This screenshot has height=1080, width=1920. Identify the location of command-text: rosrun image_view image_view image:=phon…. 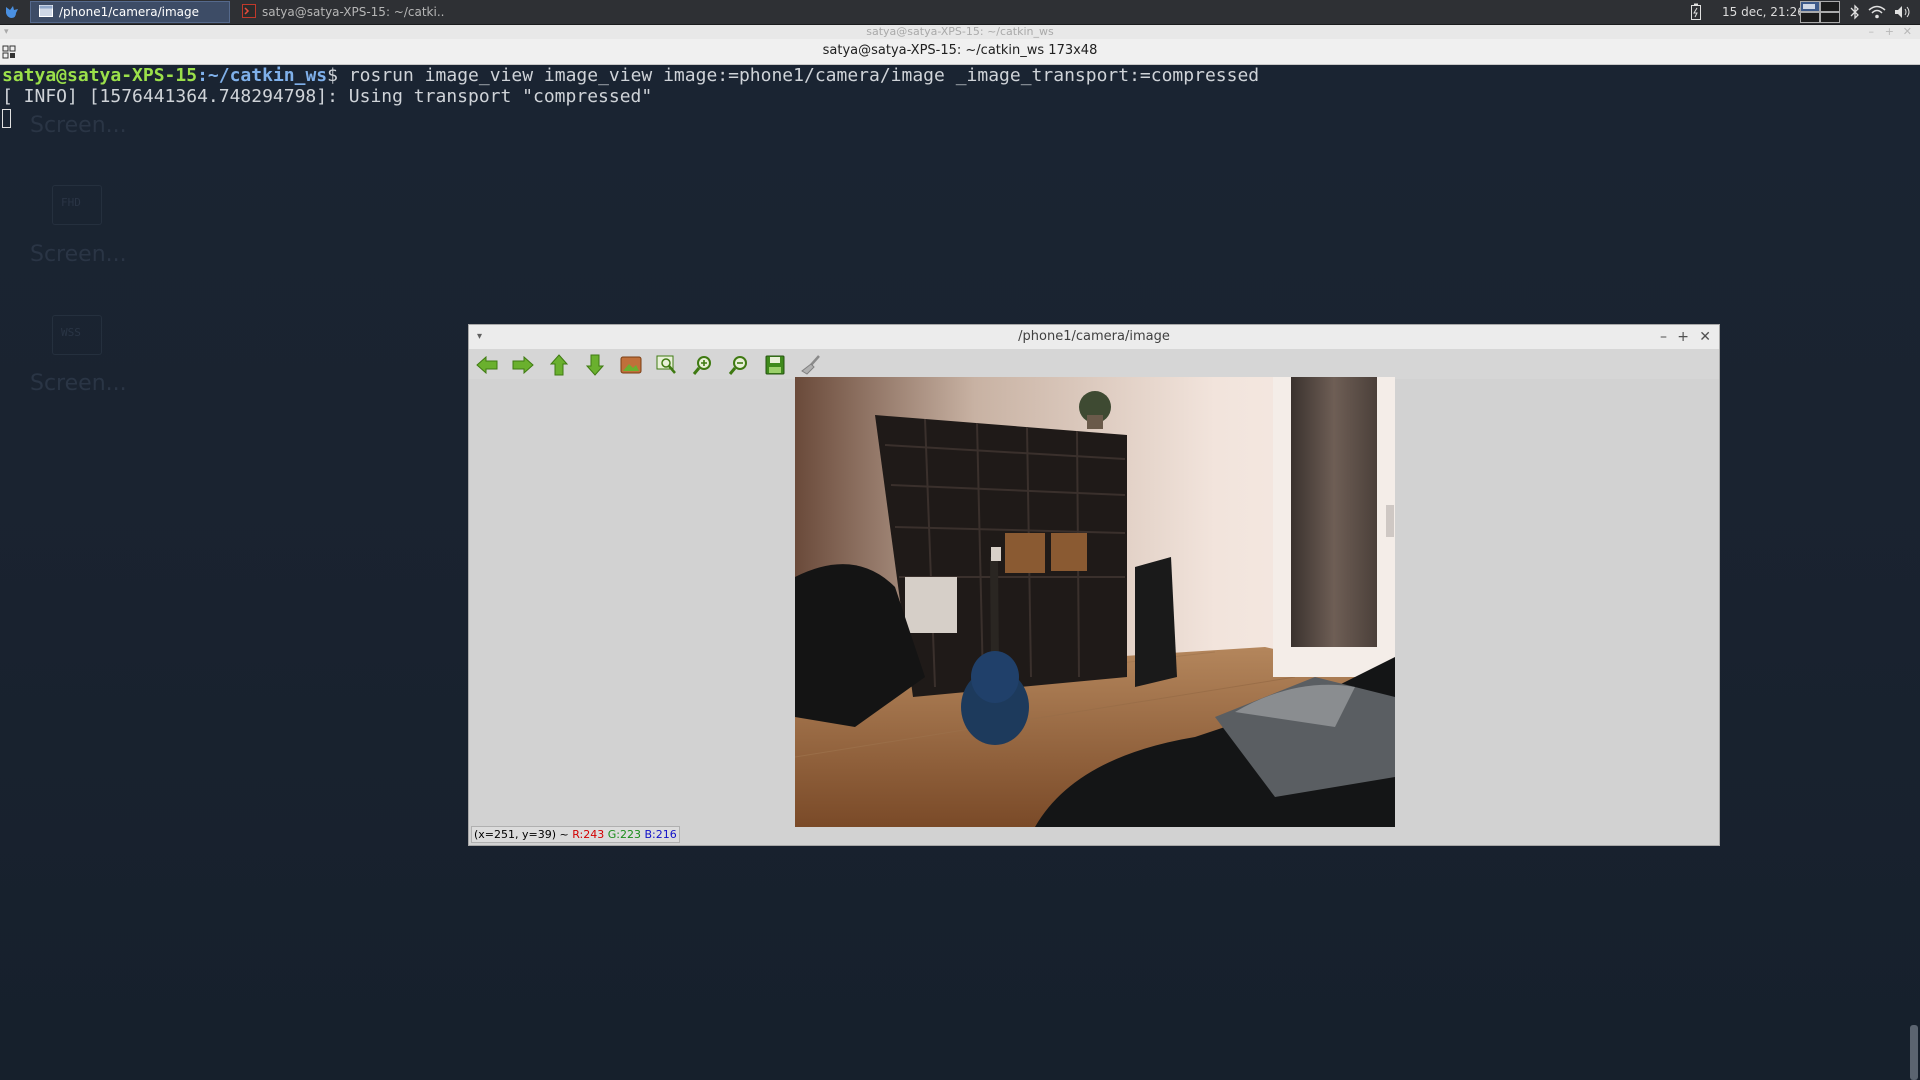
(804, 75).